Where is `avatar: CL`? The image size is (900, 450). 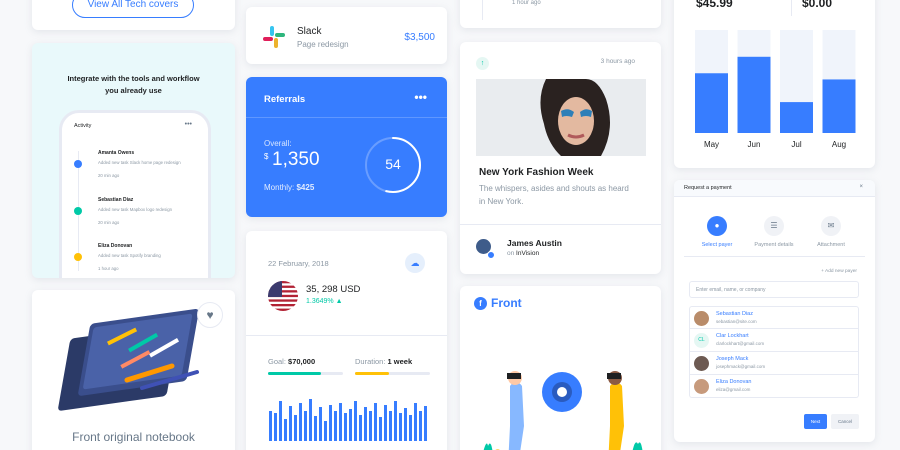 avatar: CL is located at coordinates (701, 340).